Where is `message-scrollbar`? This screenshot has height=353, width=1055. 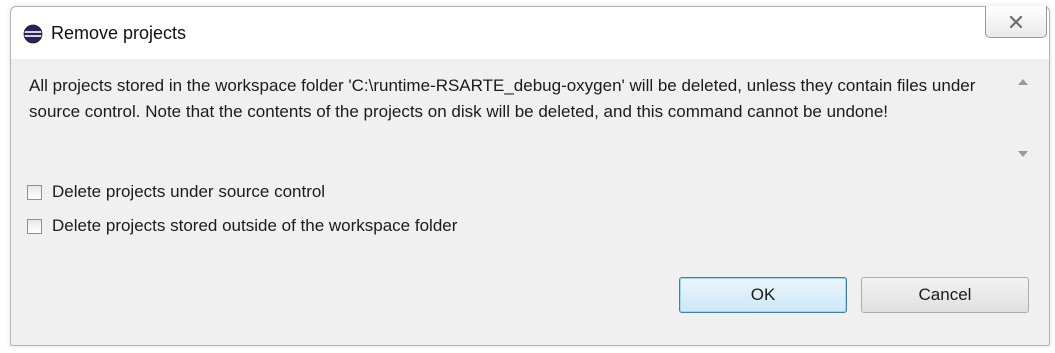
message-scrollbar is located at coordinates (1023, 117).